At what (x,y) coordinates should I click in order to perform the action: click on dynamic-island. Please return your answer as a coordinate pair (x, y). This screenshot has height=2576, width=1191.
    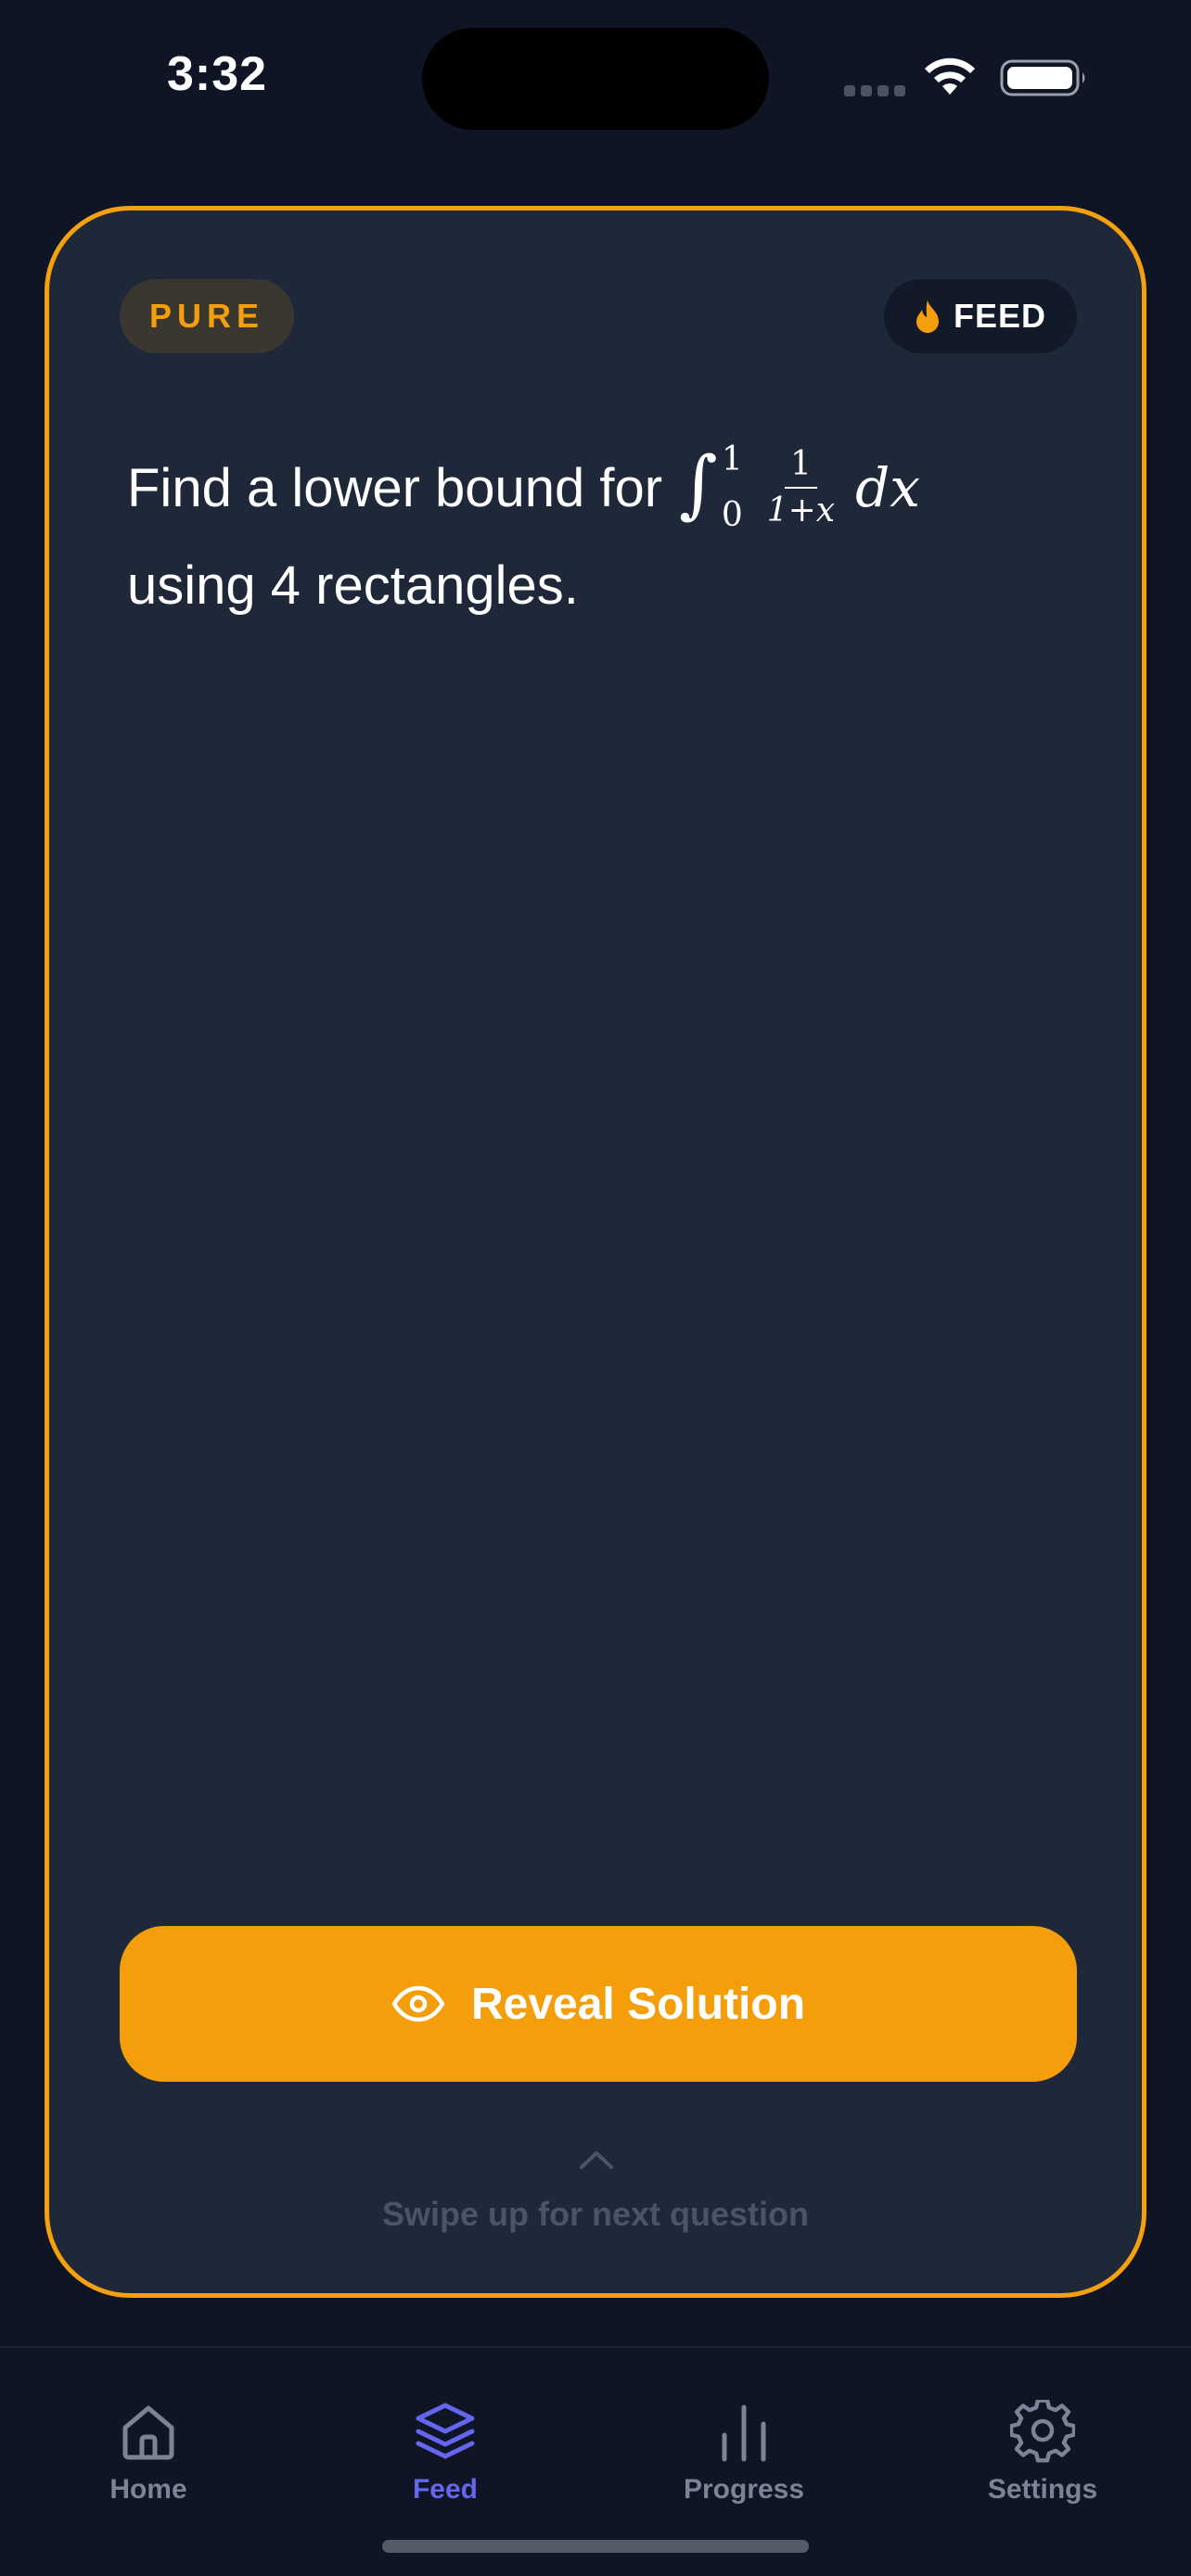
    Looking at the image, I should click on (595, 79).